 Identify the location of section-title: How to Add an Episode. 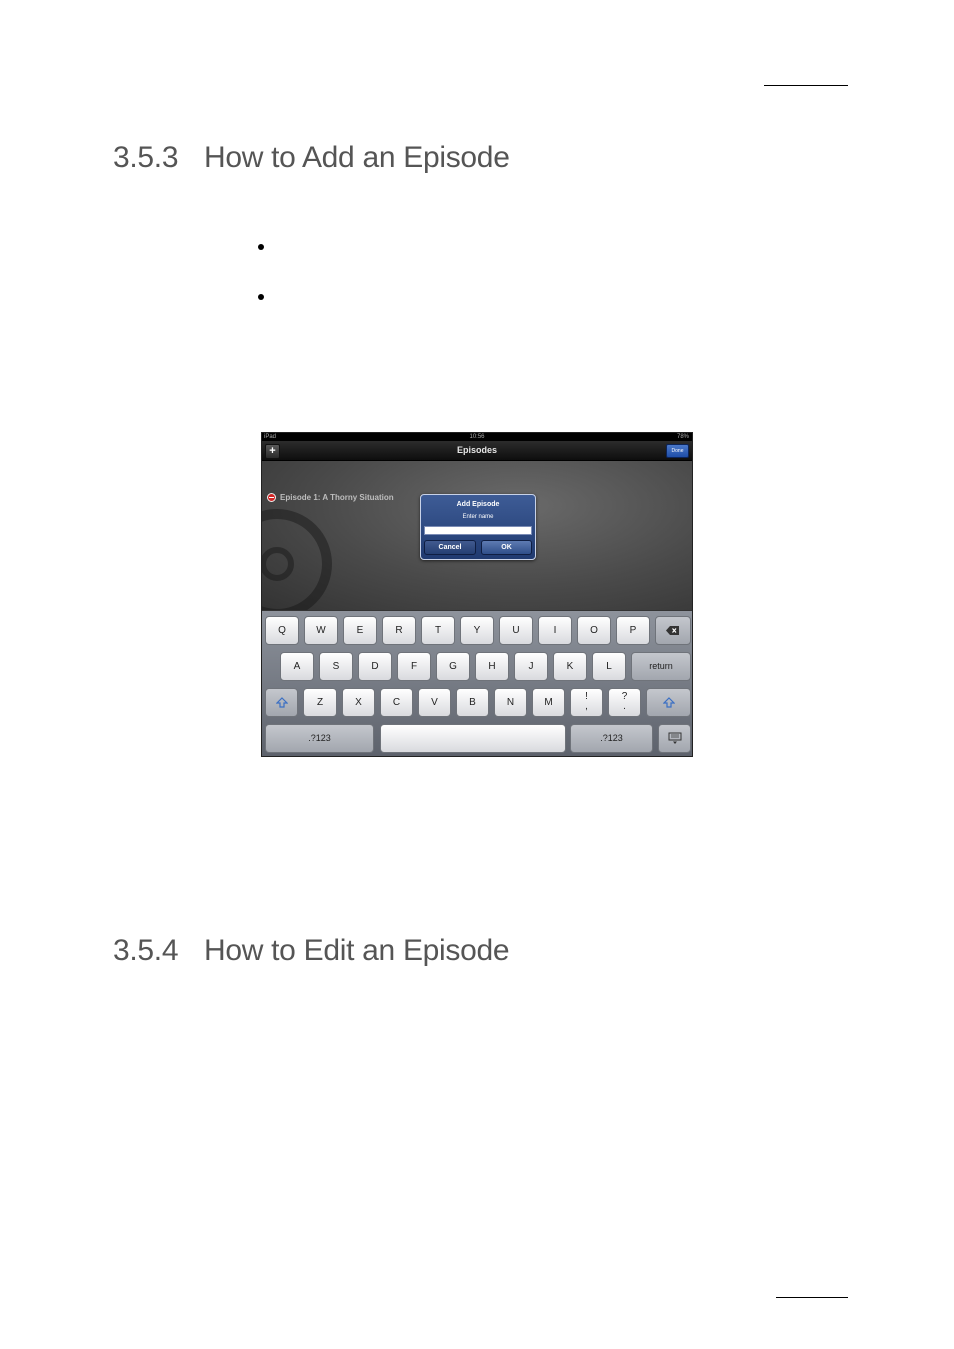
(357, 157).